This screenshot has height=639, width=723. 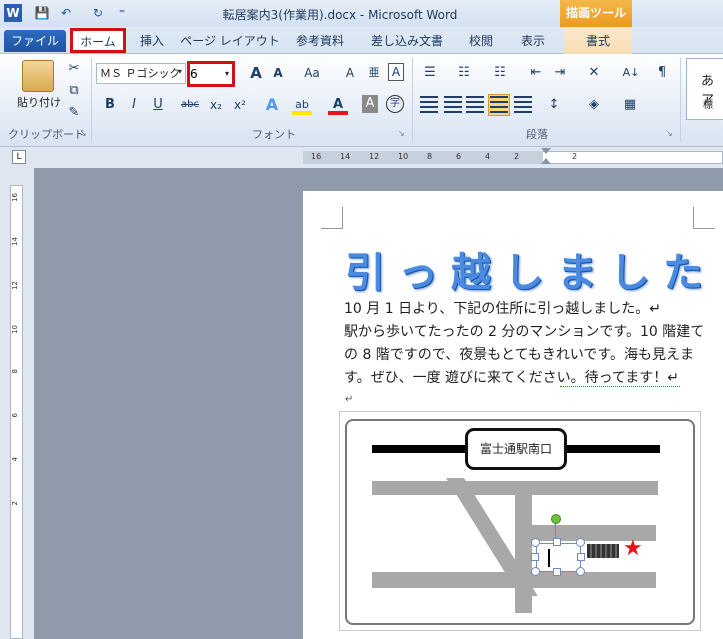 I want to click on font-size-dropdown-icon: ▾, so click(x=227, y=74).